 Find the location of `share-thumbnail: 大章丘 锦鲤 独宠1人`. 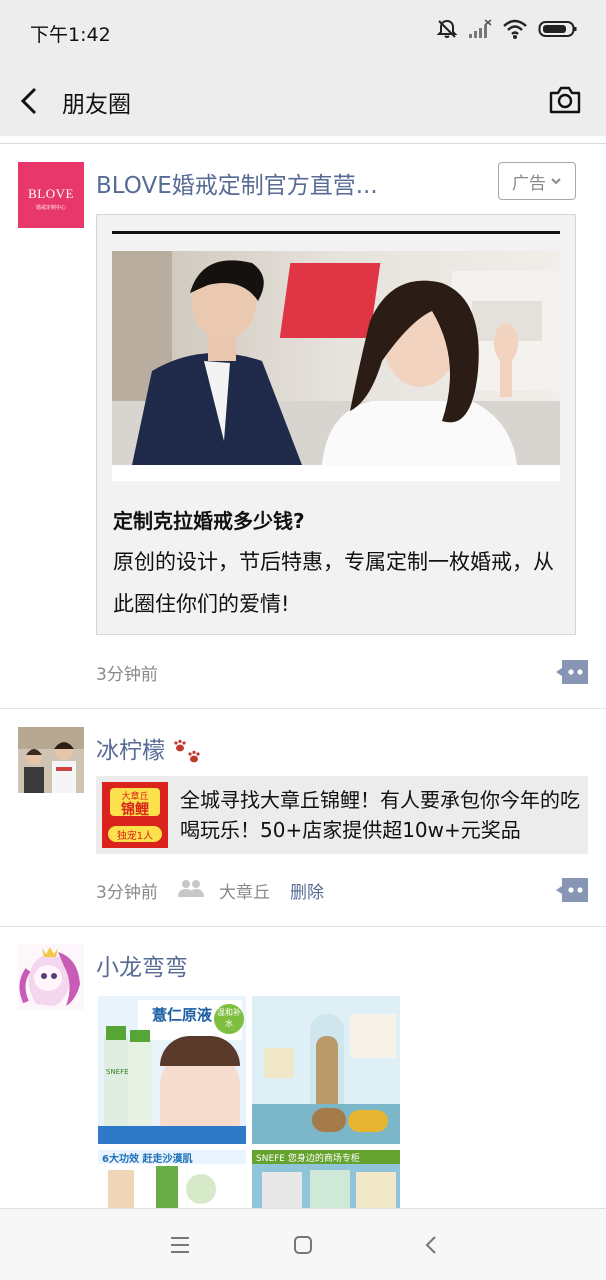

share-thumbnail: 大章丘 锦鲤 独宠1人 is located at coordinates (135, 815).